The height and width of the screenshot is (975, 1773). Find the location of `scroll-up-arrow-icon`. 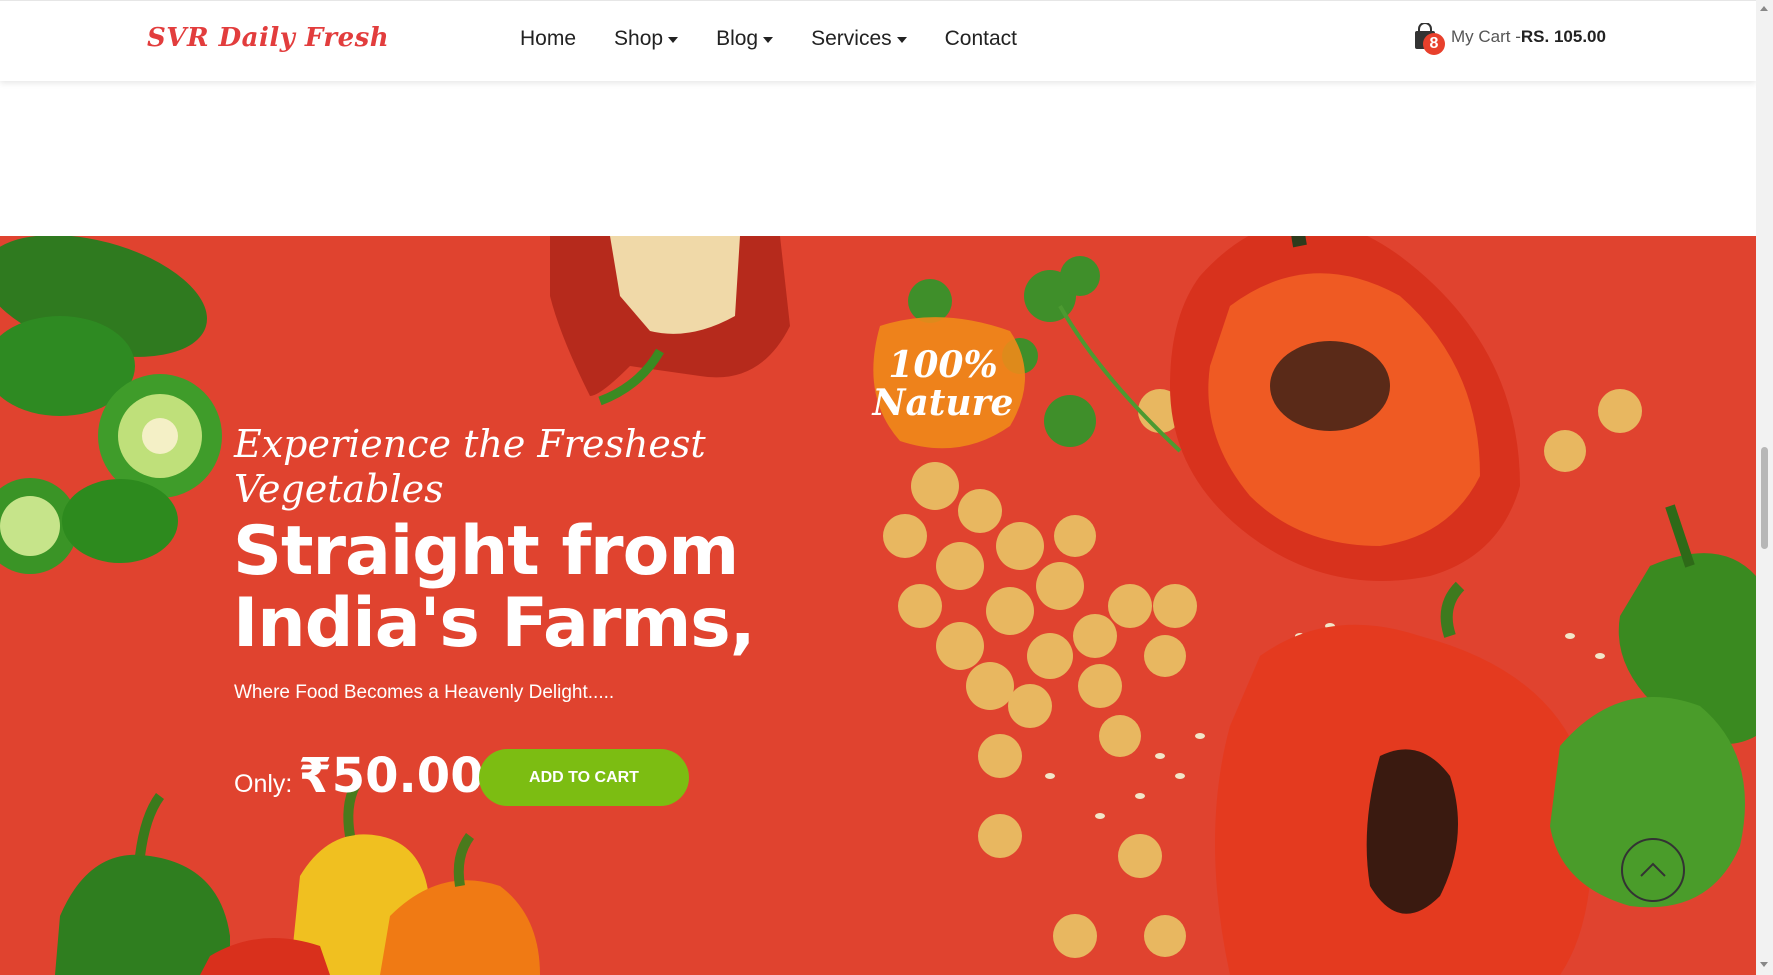

scroll-up-arrow-icon is located at coordinates (1764, 8).